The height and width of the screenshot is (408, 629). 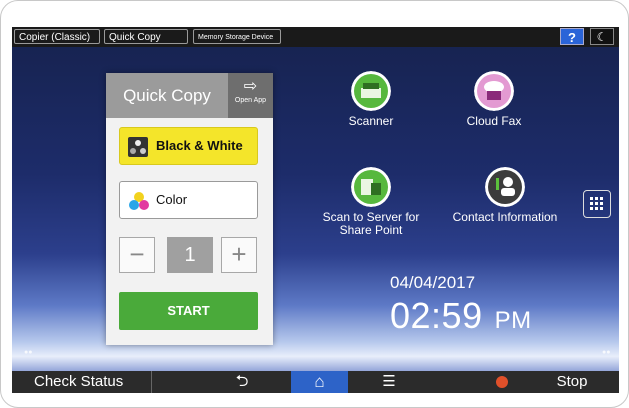 What do you see at coordinates (188, 311) in the screenshot?
I see `start-button: START` at bounding box center [188, 311].